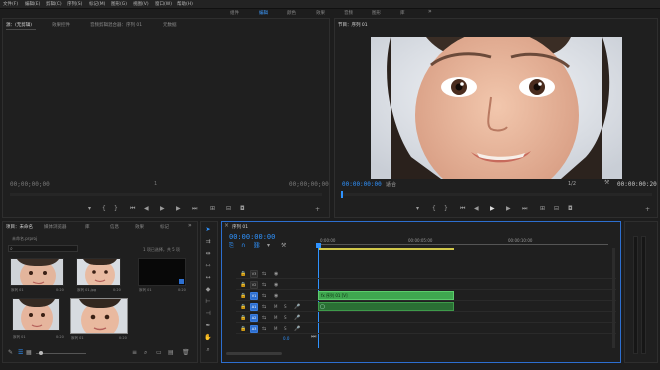  Describe the element at coordinates (320, 13) in the screenshot. I see `workspace-tab-effects: 效果` at that location.